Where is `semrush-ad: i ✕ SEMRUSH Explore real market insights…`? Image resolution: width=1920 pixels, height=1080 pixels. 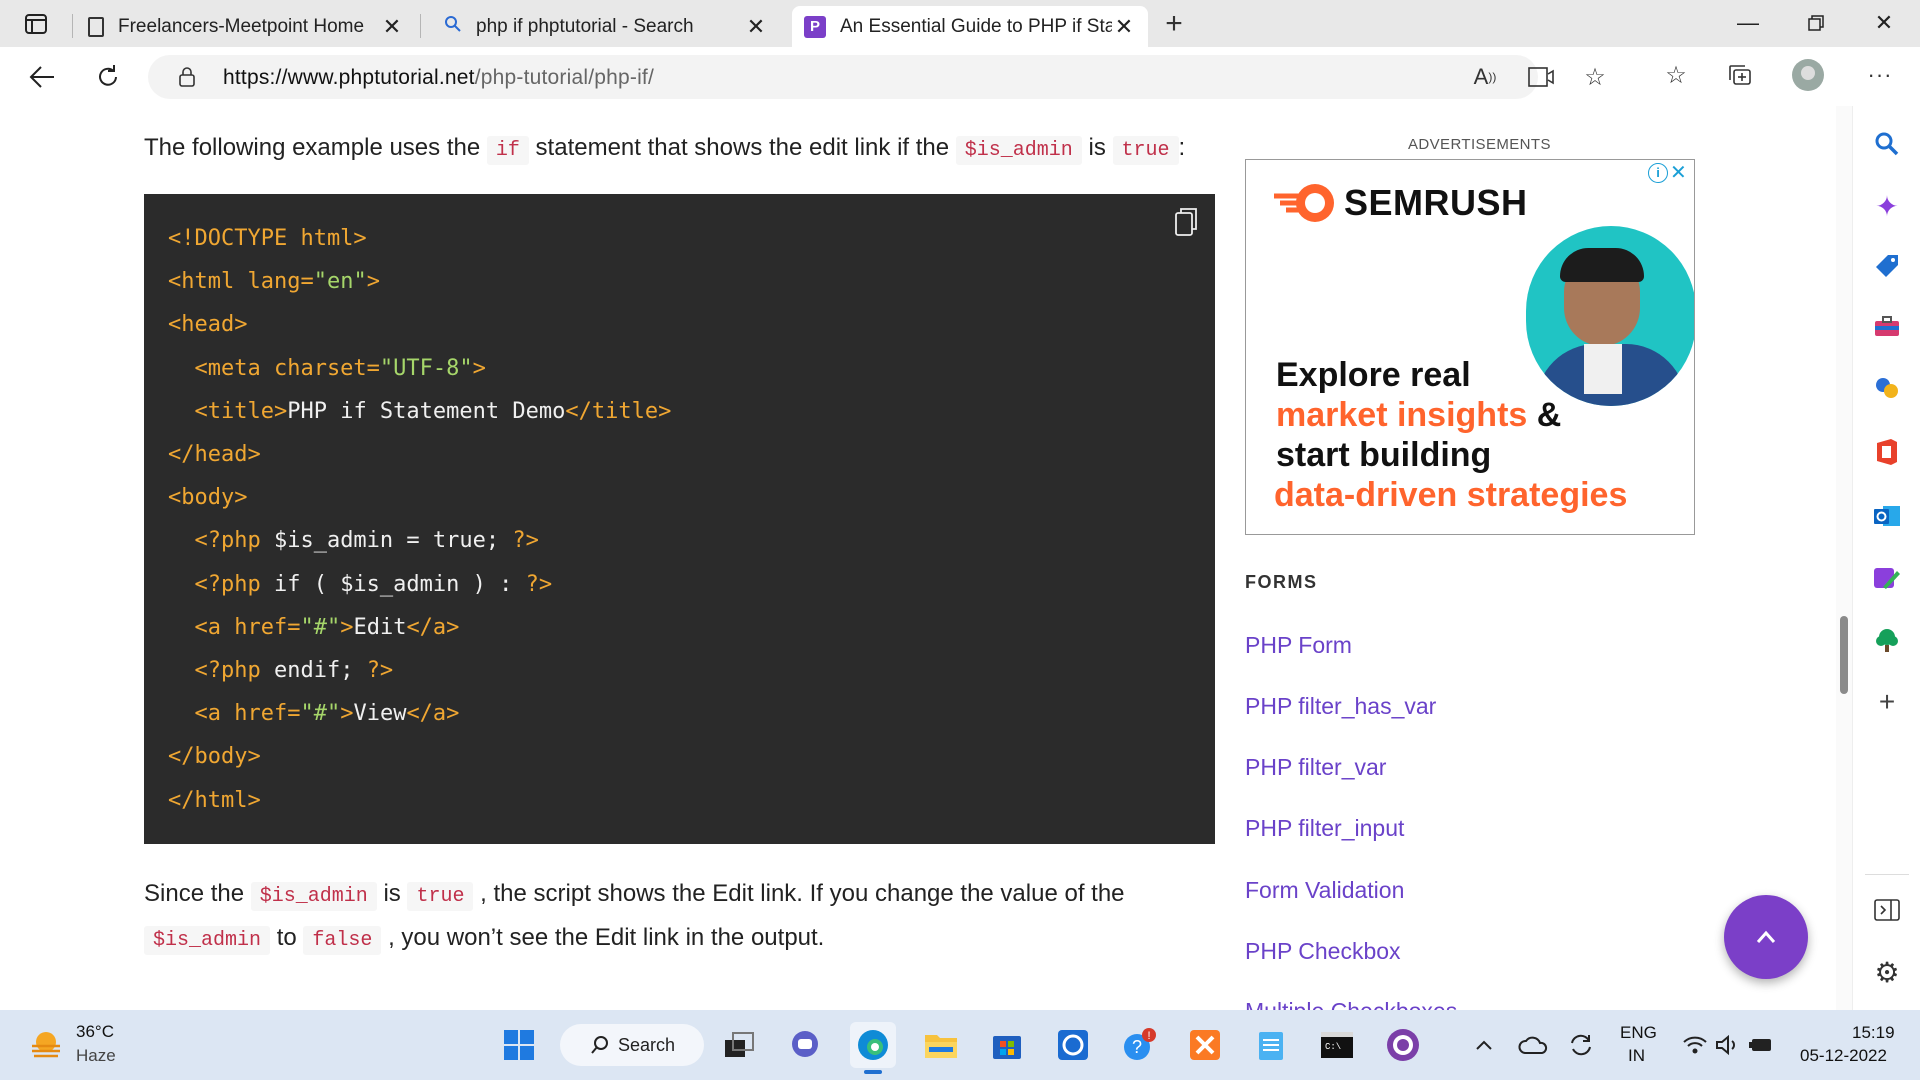
semrush-ad: i ✕ SEMRUSH Explore real market insights… is located at coordinates (1470, 347).